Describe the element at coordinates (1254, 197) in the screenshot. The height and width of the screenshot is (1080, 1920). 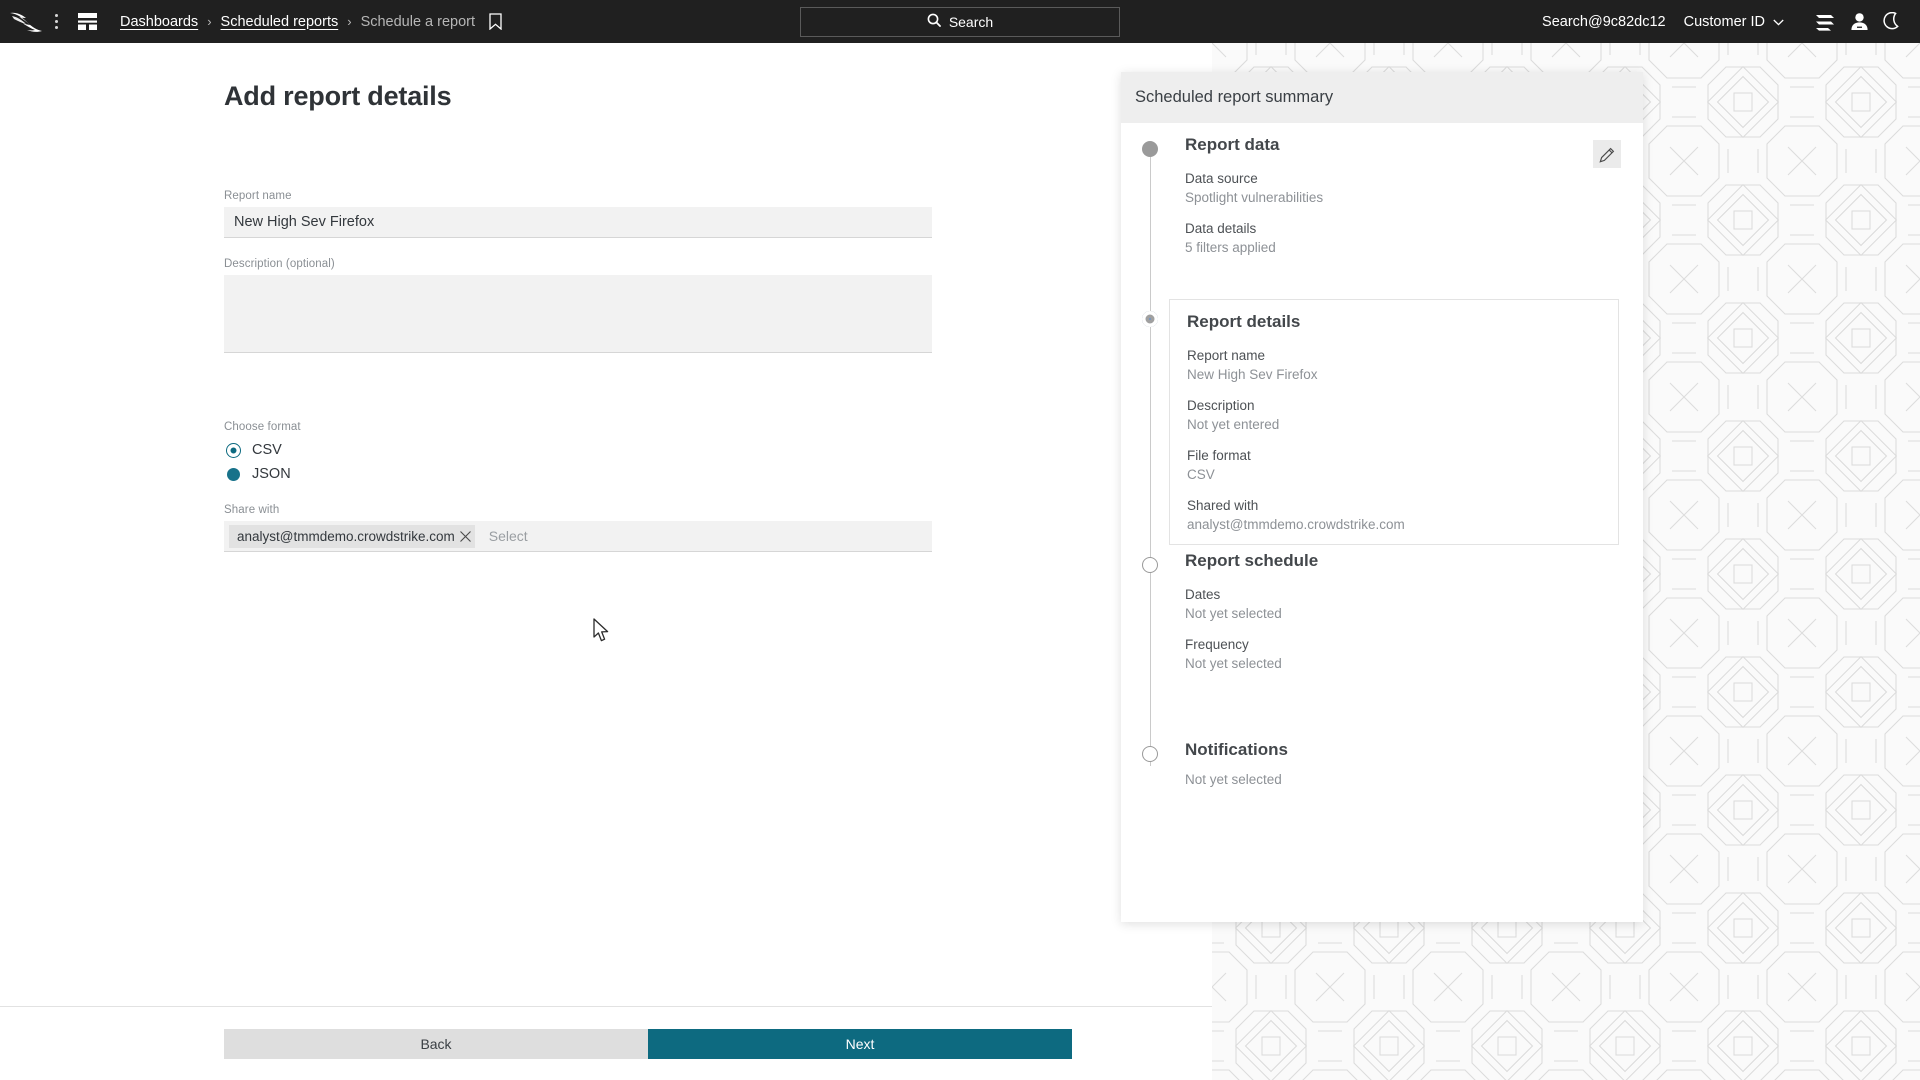
I see `kv-value: Spotlight vulnerabilities` at that location.